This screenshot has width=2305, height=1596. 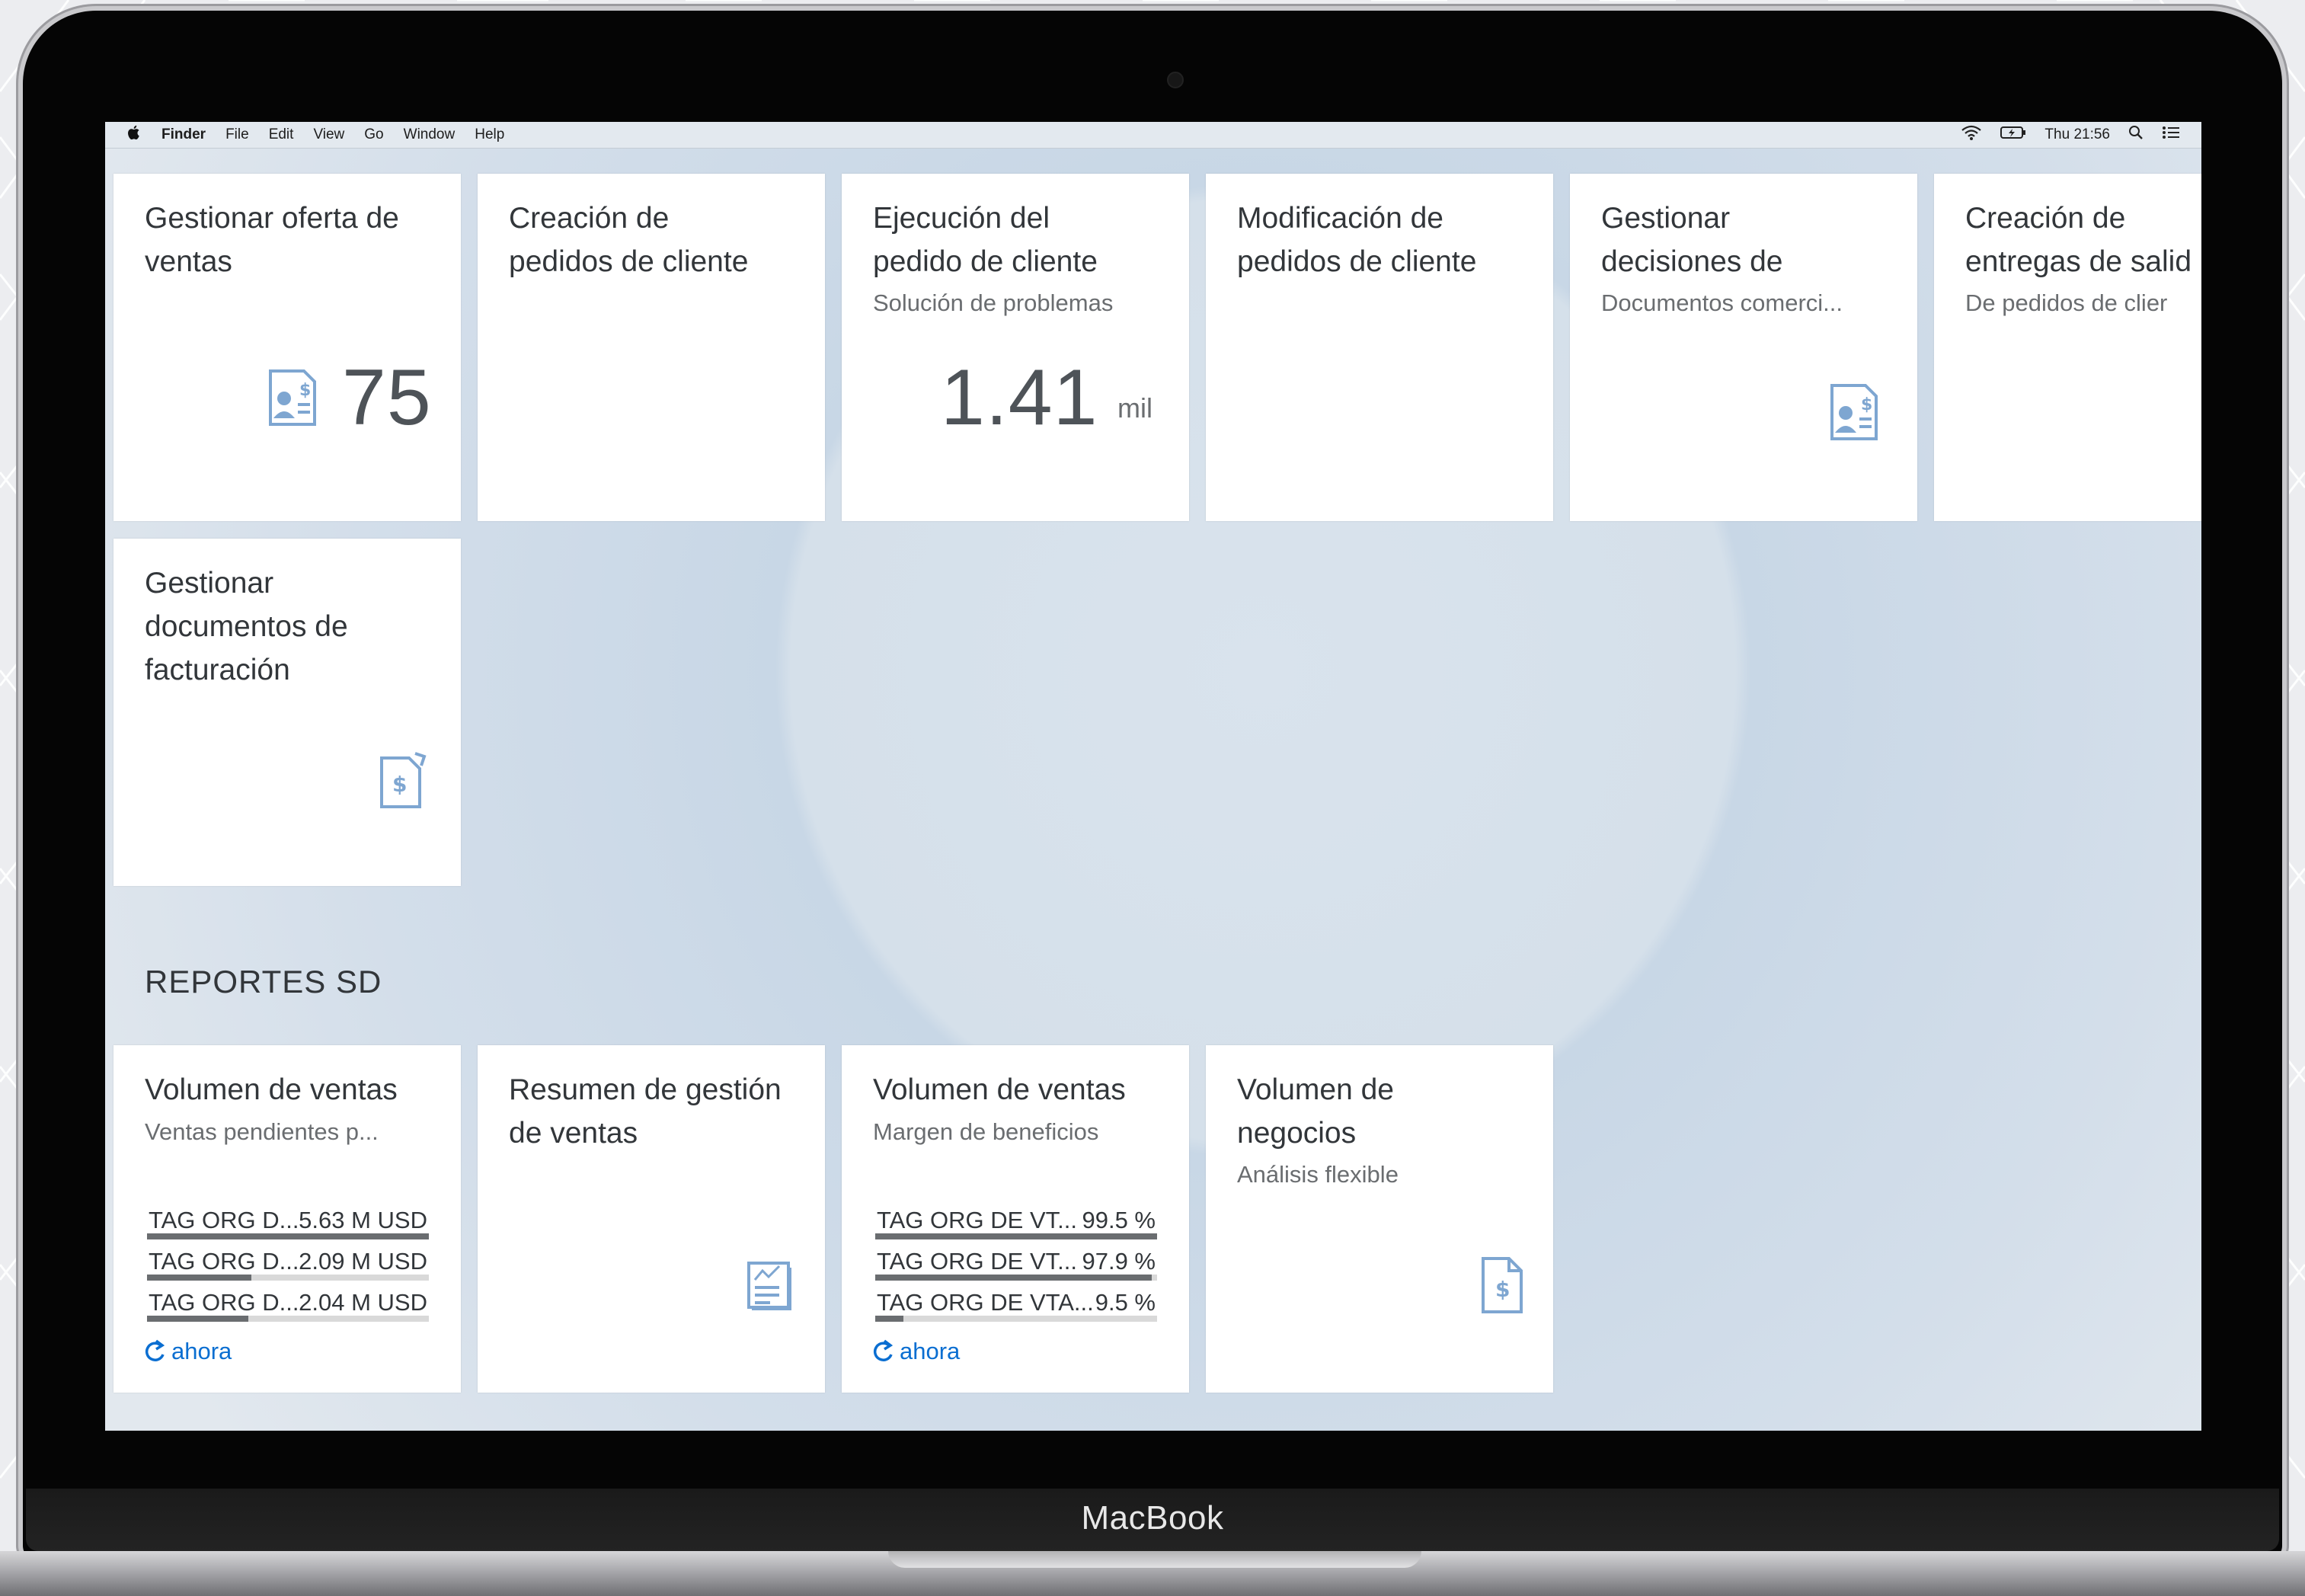 I want to click on notification-center-icon, so click(x=2171, y=135).